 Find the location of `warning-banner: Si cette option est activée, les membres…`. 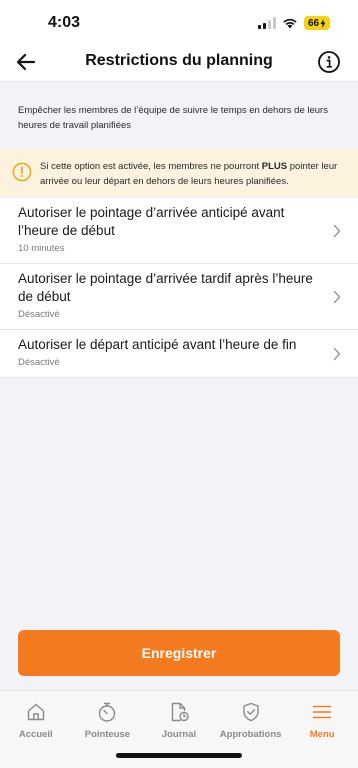

warning-banner: Si cette option est activée, les membres… is located at coordinates (179, 173).